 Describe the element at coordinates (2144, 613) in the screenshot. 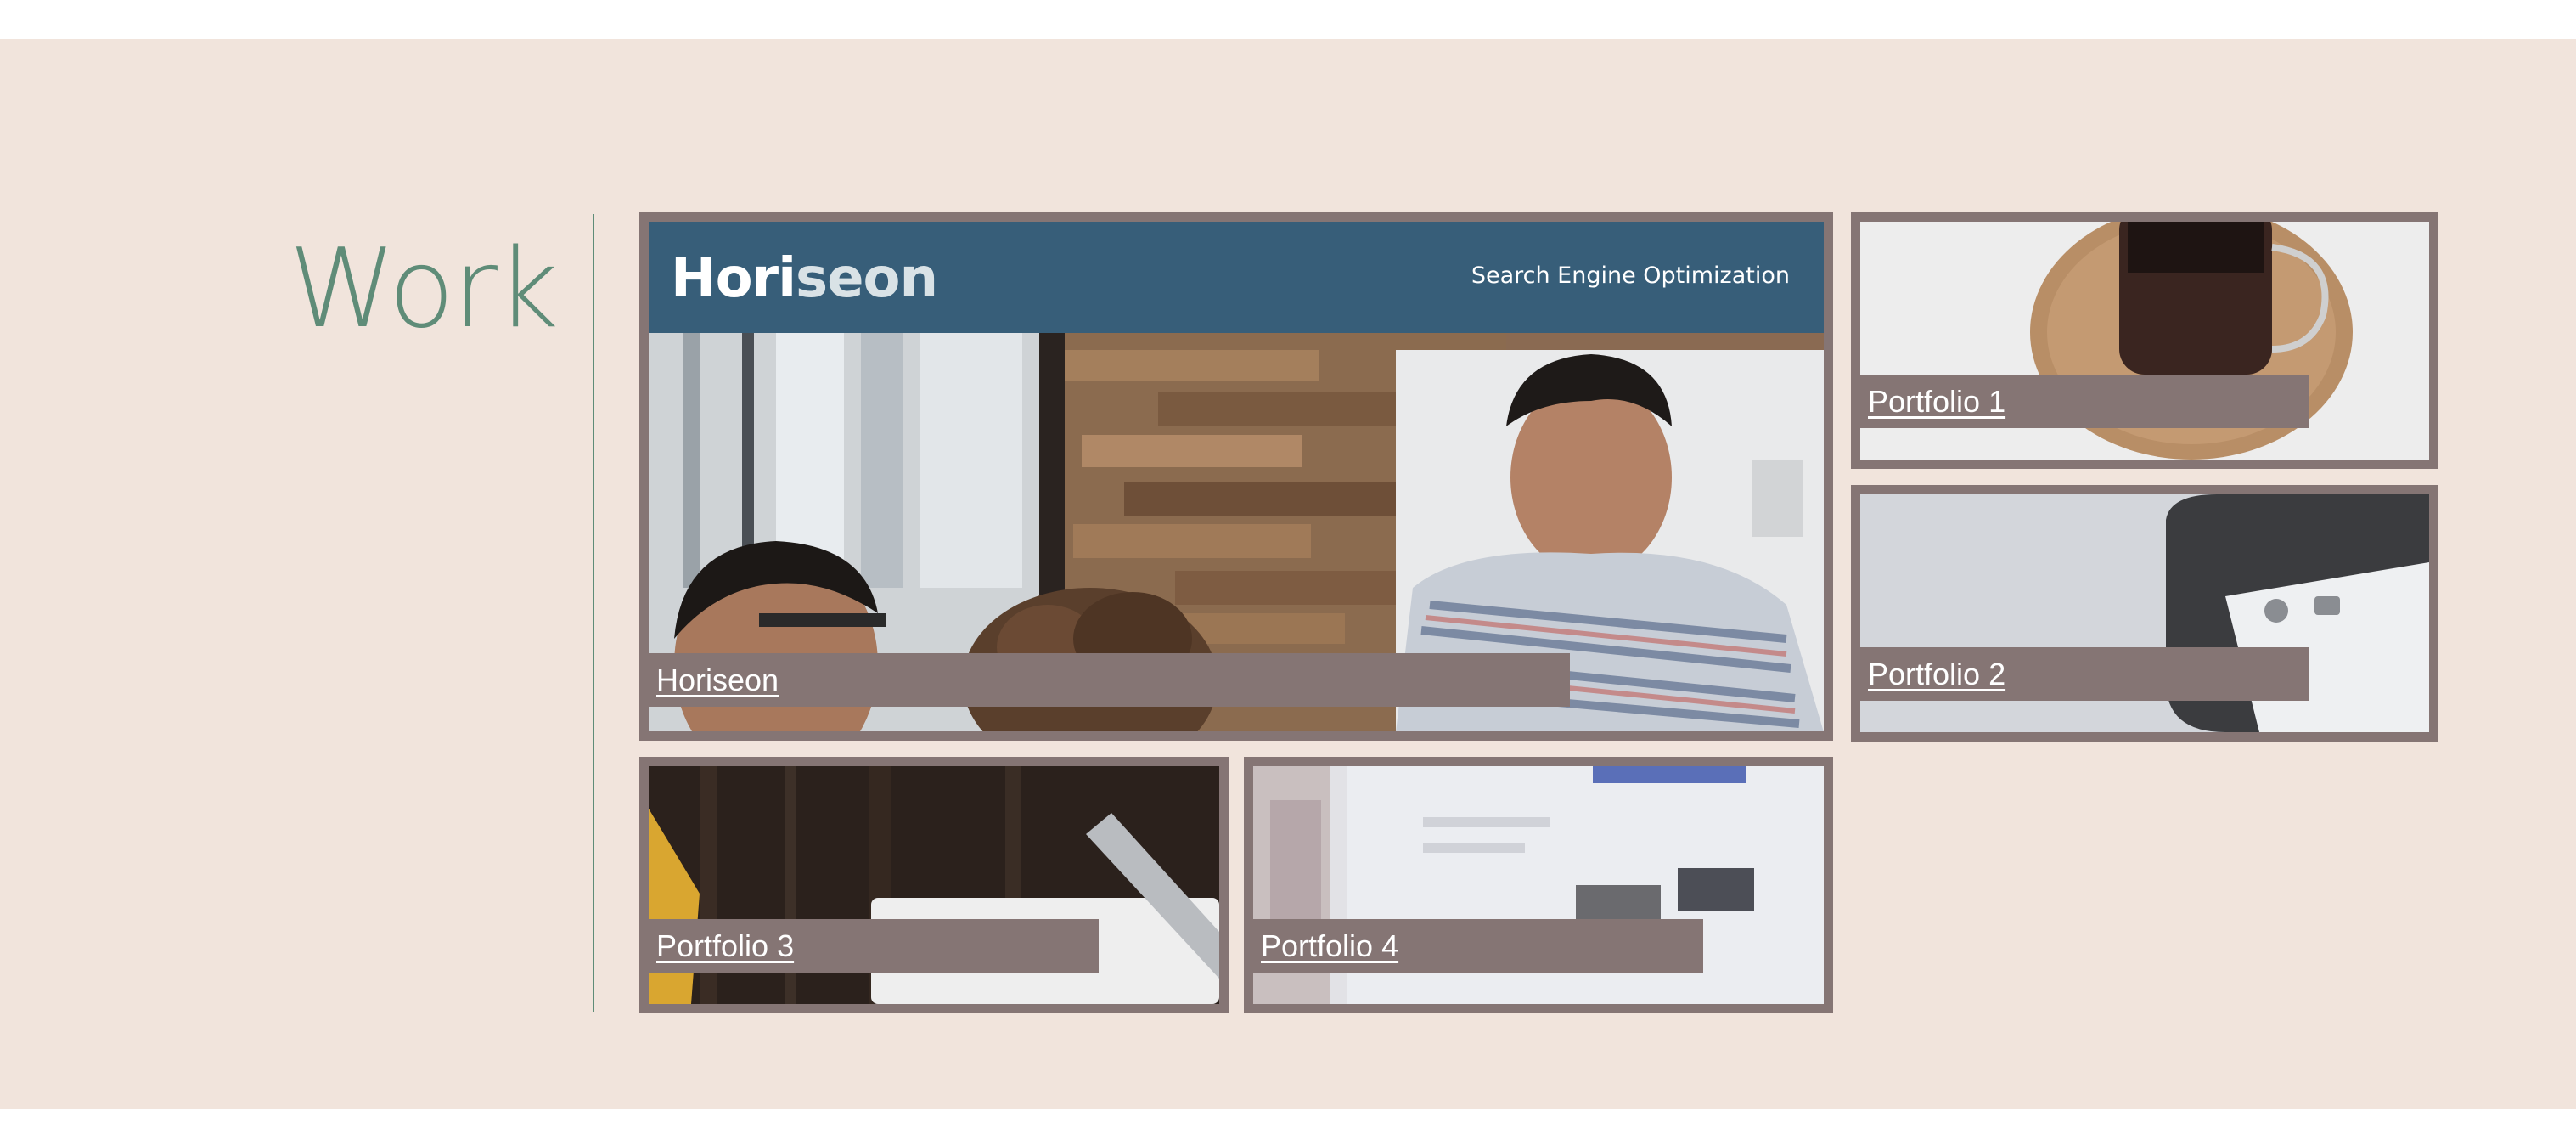

I see `portfolio-card-2: Portfolio 2` at that location.